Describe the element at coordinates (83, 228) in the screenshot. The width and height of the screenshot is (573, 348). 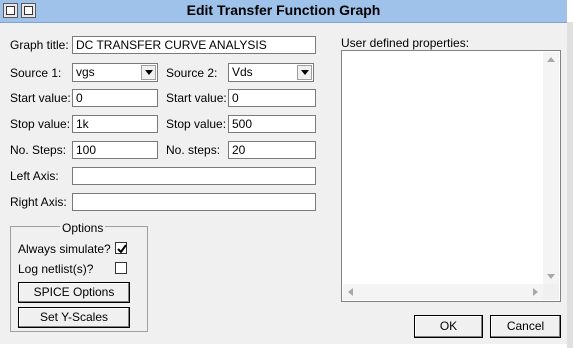
I see `options-group-title: Options` at that location.